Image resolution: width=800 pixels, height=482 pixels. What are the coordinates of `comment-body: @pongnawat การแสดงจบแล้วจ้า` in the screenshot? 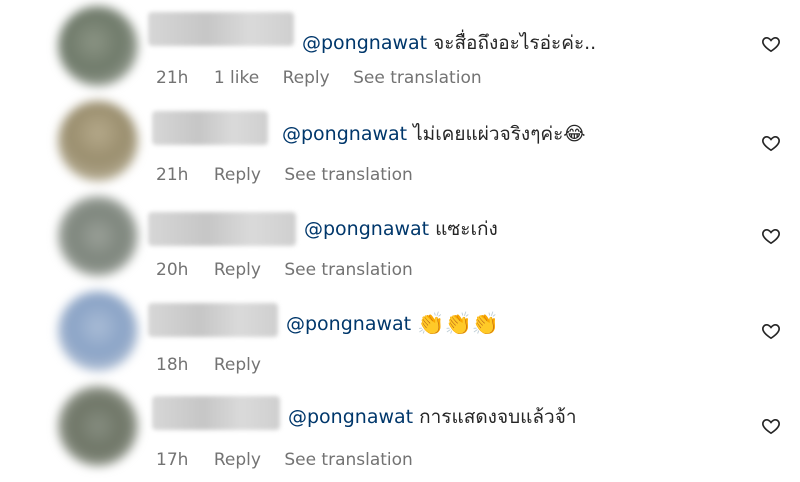 It's located at (432, 417).